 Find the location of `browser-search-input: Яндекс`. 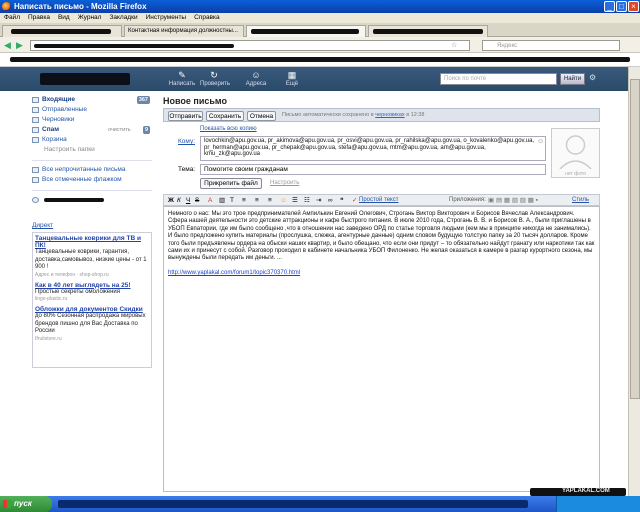

browser-search-input: Яндекс is located at coordinates (551, 45).